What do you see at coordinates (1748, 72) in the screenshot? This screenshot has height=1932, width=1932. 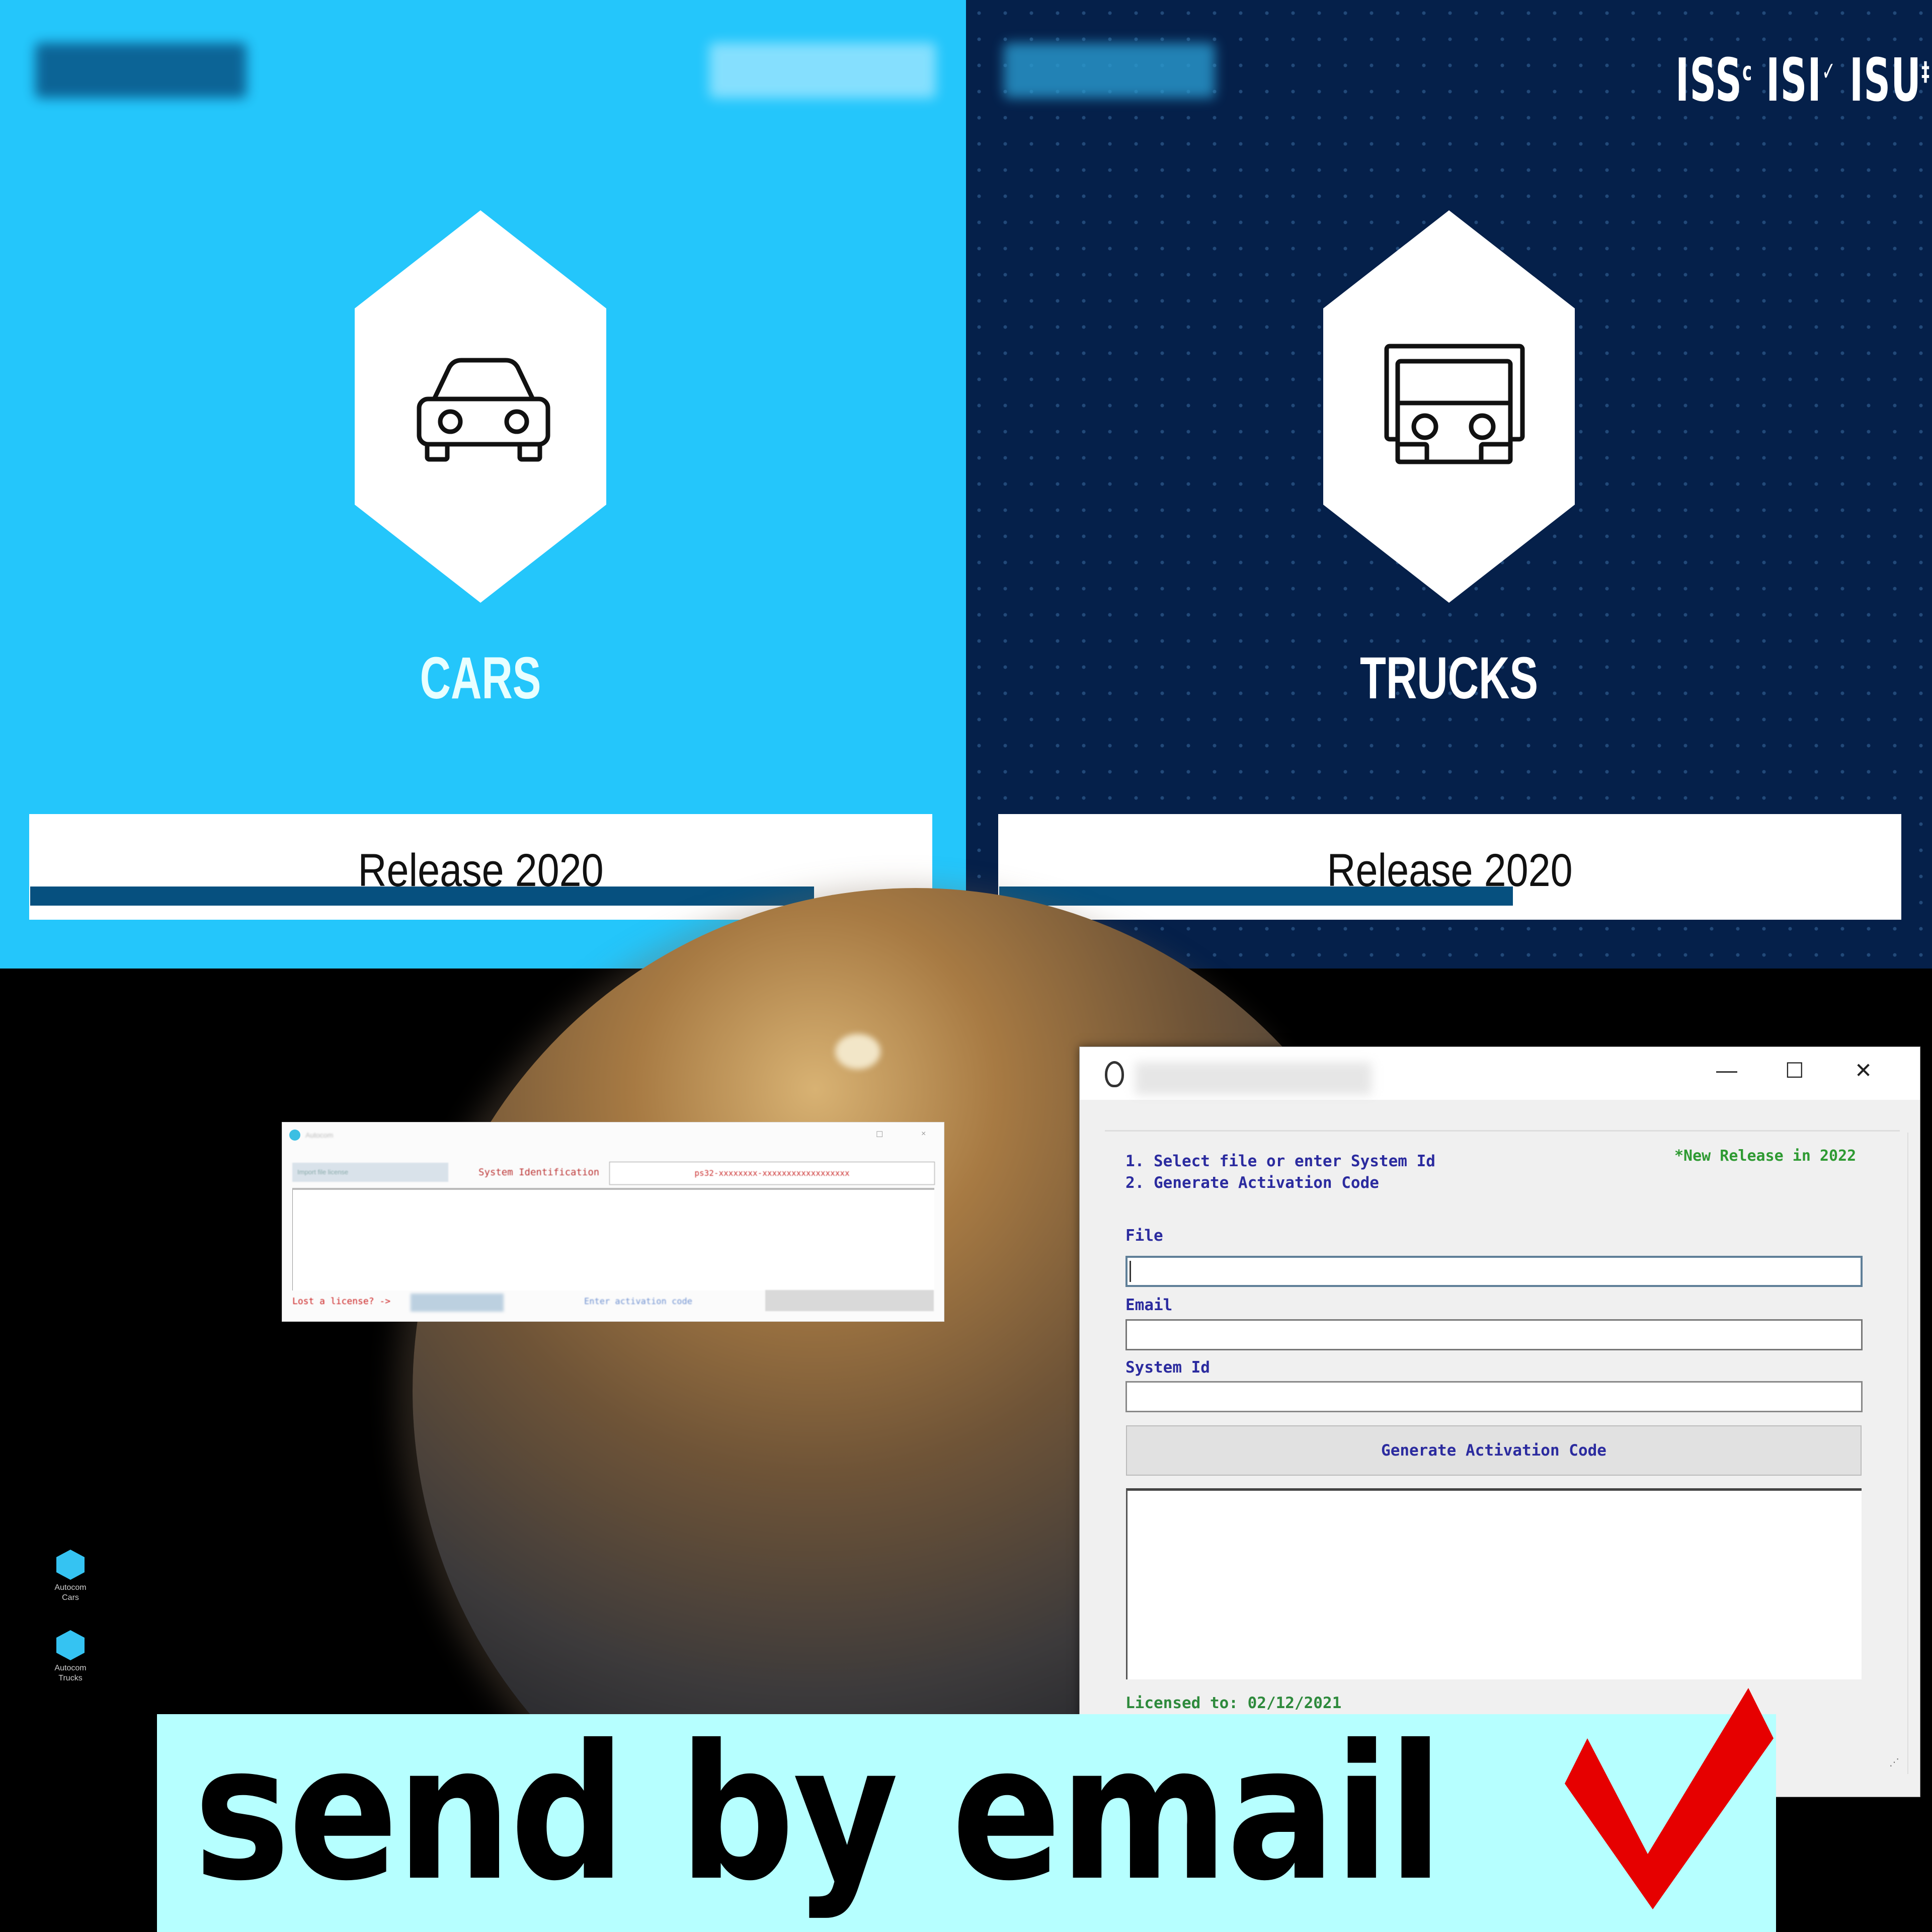 I see `standard-iss-mark: c` at bounding box center [1748, 72].